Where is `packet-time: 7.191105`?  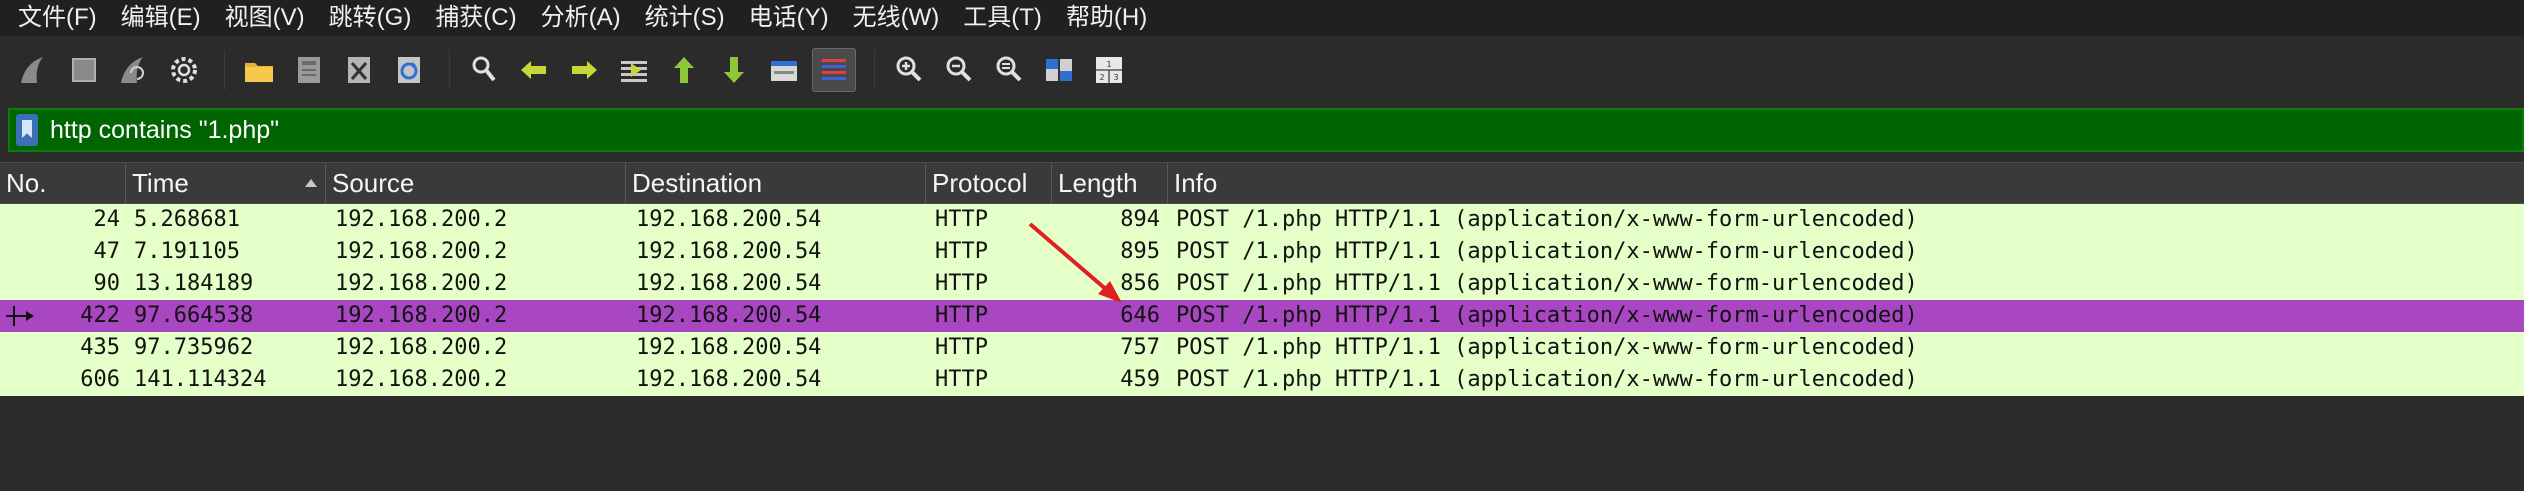 packet-time: 7.191105 is located at coordinates (187, 251).